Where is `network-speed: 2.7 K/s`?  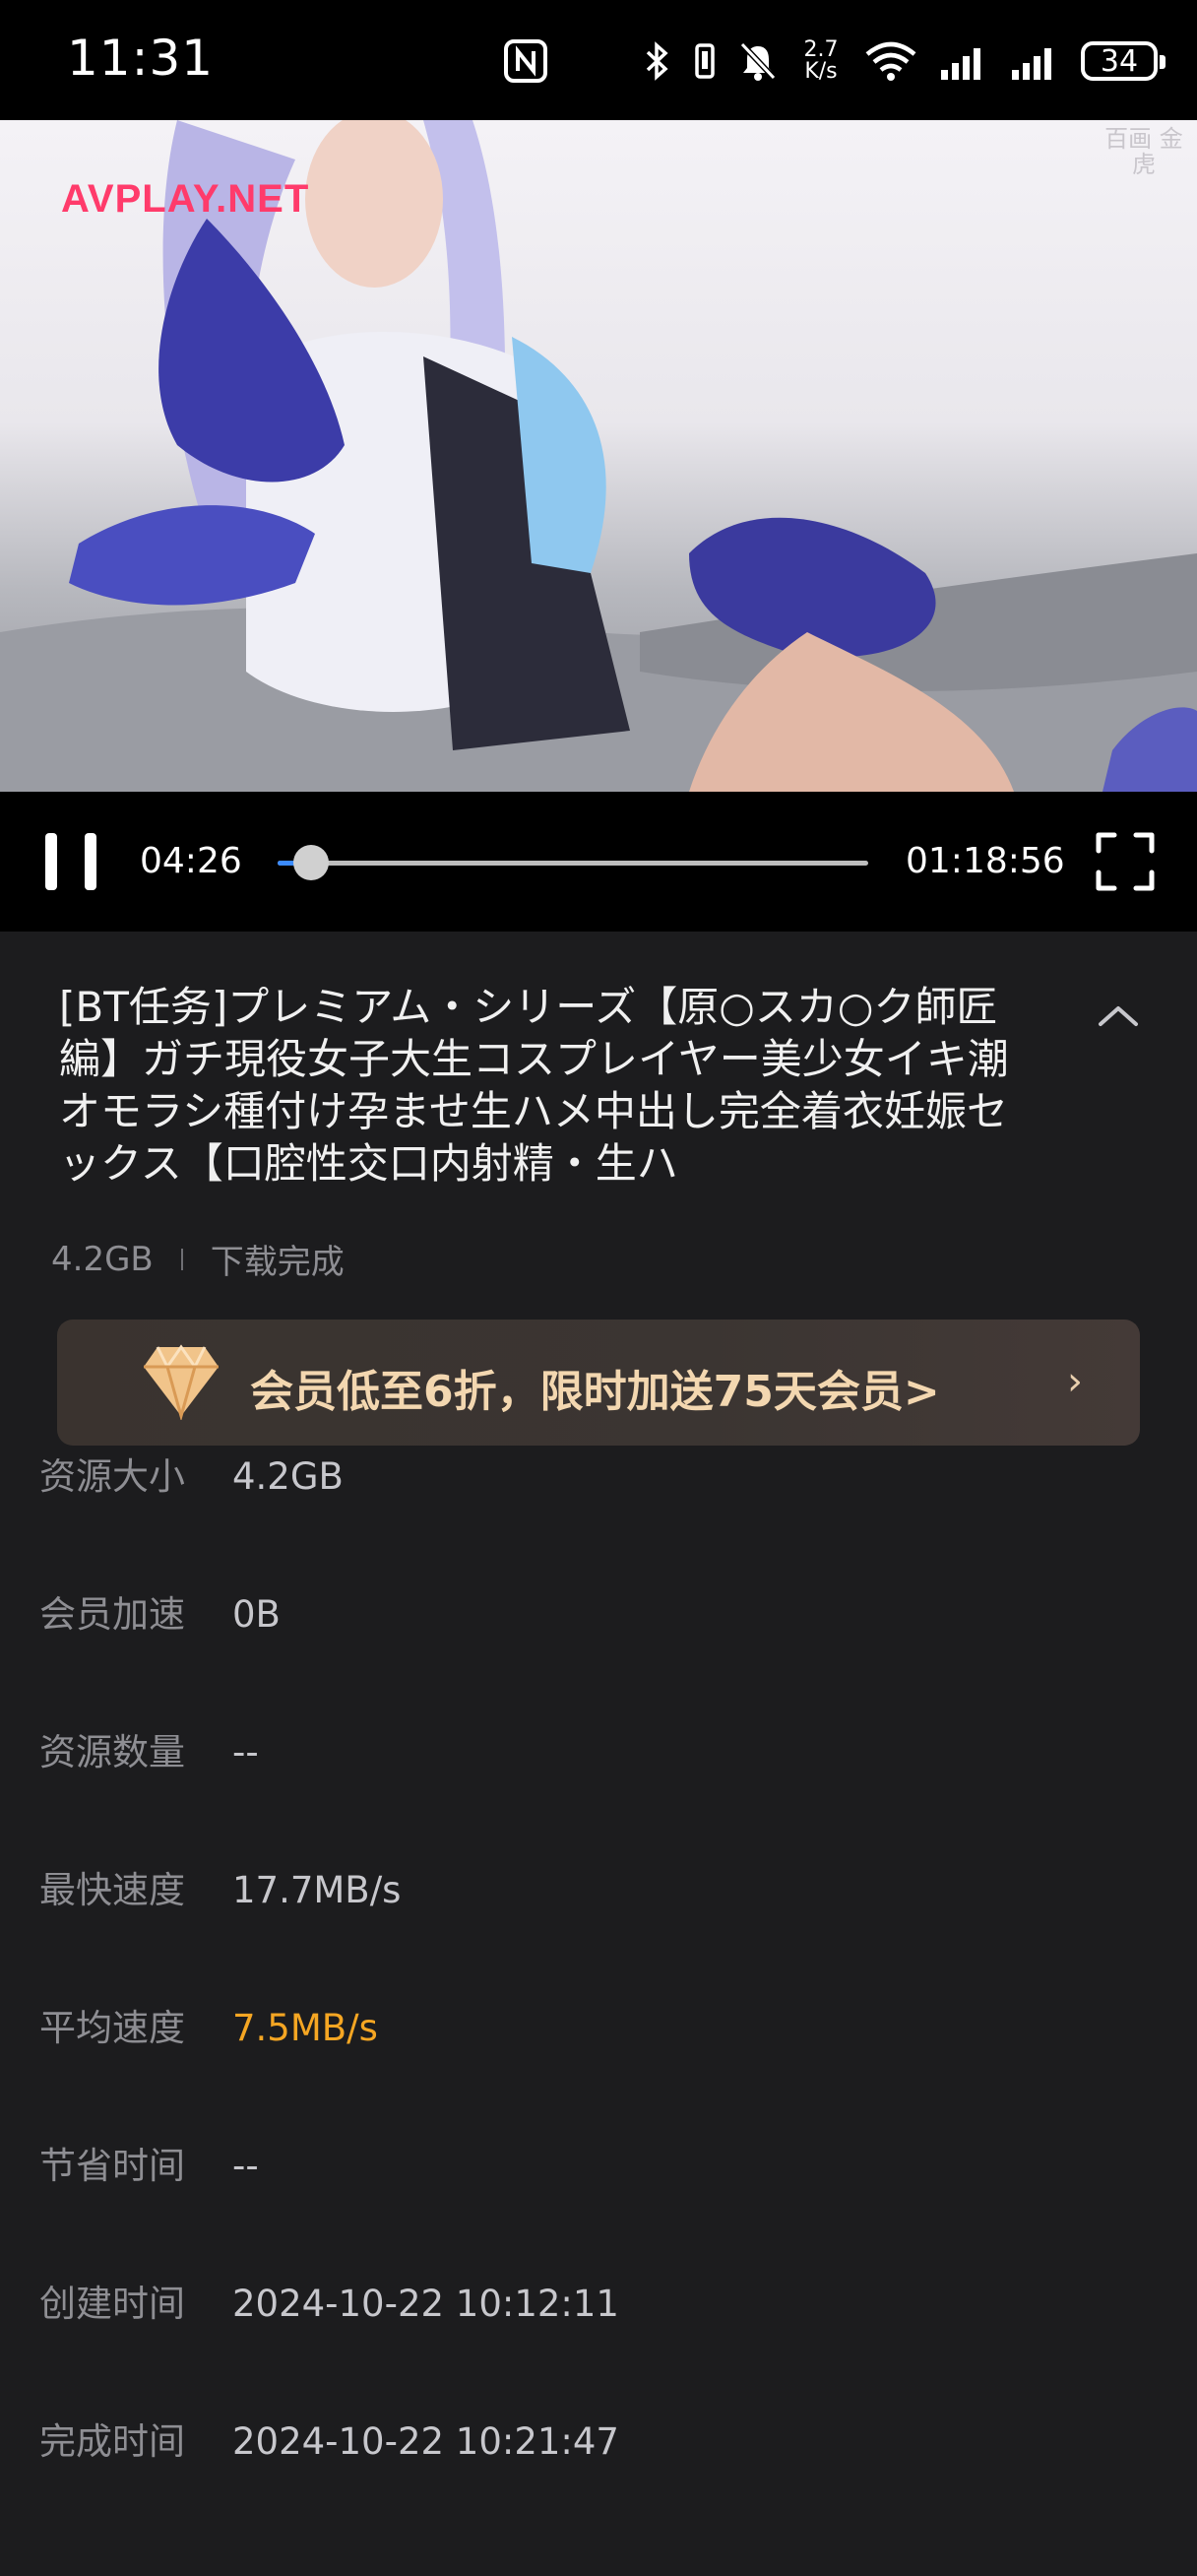 network-speed: 2.7 K/s is located at coordinates (821, 61).